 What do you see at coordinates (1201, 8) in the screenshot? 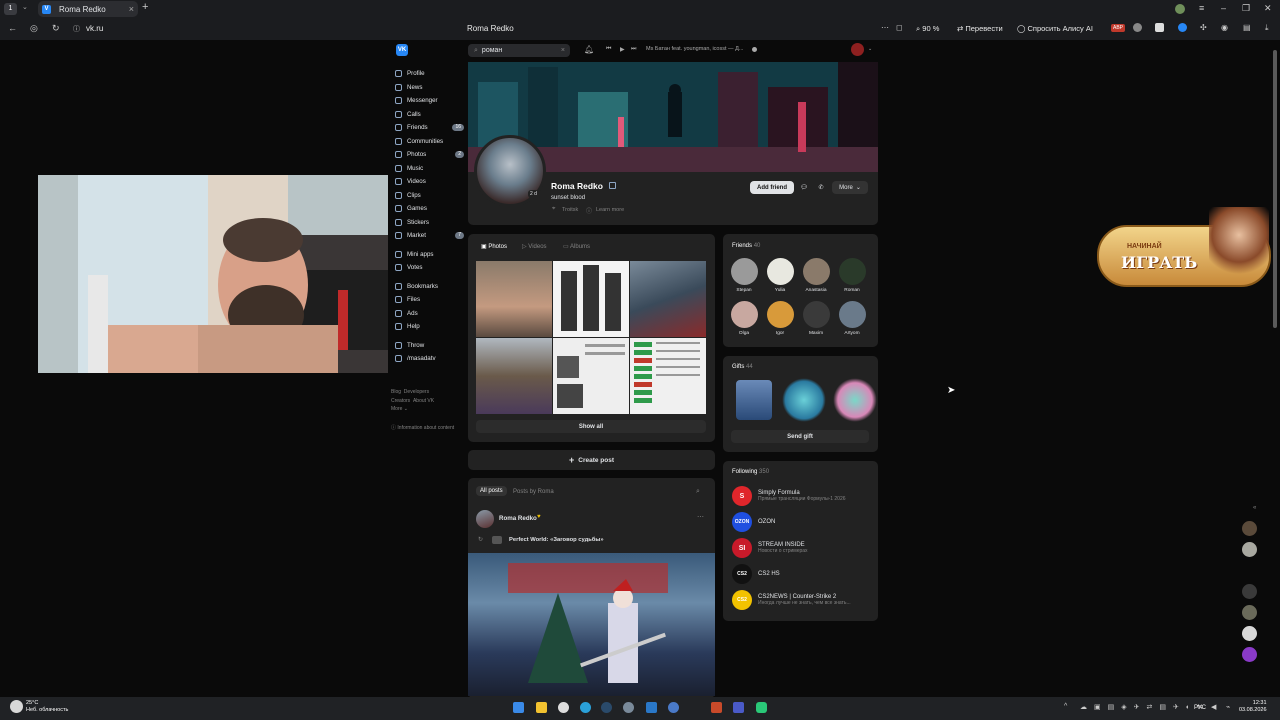
I see `browser-menu-hamburger-icon: ≡` at bounding box center [1201, 8].